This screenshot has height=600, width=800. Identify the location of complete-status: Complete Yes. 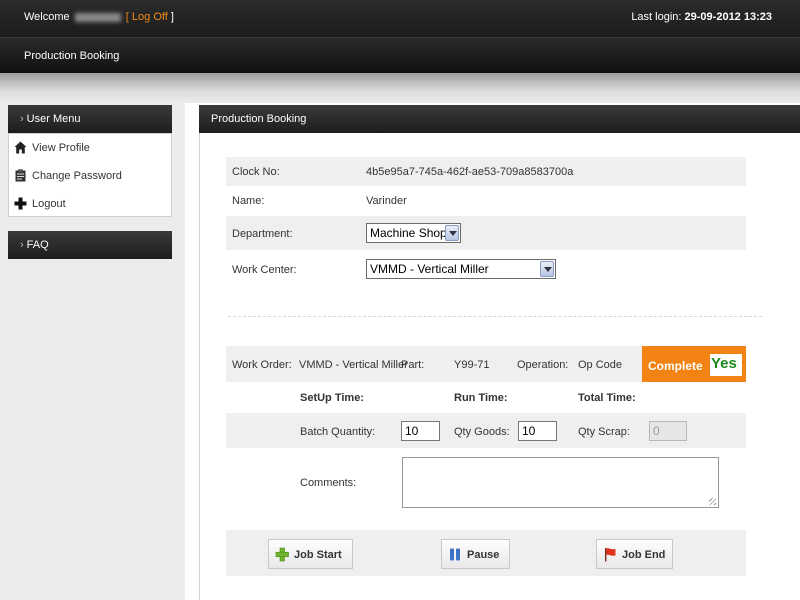
(694, 364).